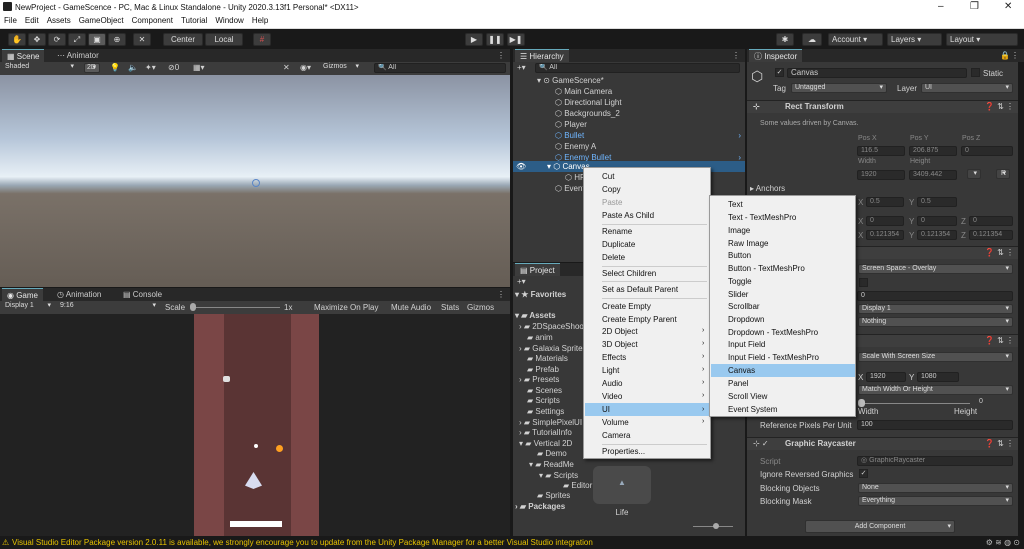 The image size is (1024, 549). I want to click on project-favorites: ▾ ★ Favorites, so click(540, 294).